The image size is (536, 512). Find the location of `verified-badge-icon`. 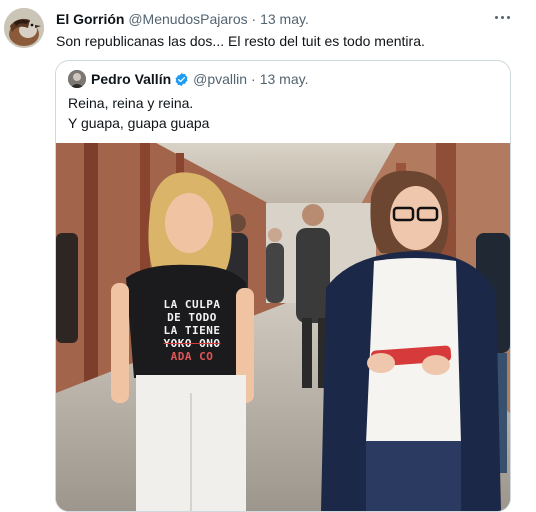

verified-badge-icon is located at coordinates (181, 79).